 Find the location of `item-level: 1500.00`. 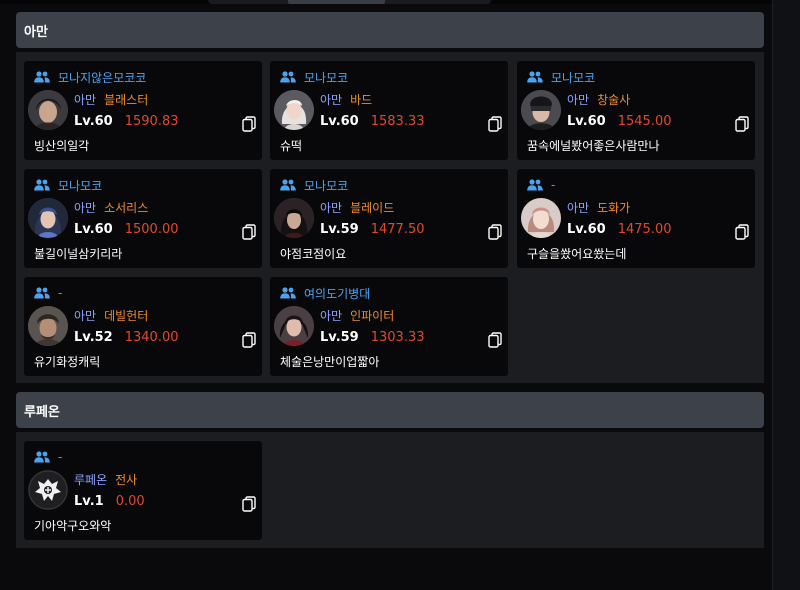

item-level: 1500.00 is located at coordinates (151, 229).